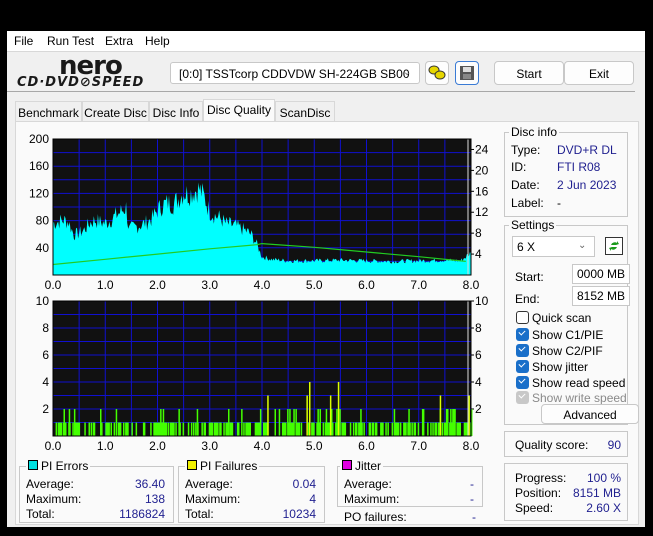  What do you see at coordinates (579, 398) in the screenshot?
I see `show-write-speed-label: Show write speed` at bounding box center [579, 398].